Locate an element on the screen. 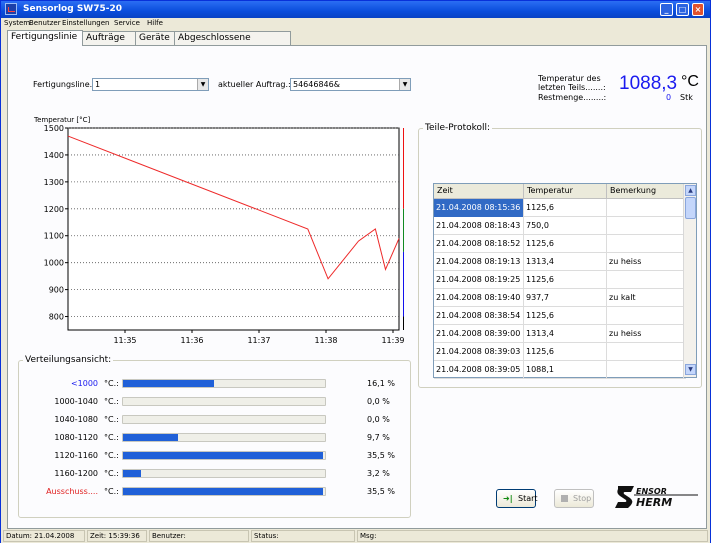  table-row: 21.04.2008 08:18:43 750,0 is located at coordinates (560, 226).